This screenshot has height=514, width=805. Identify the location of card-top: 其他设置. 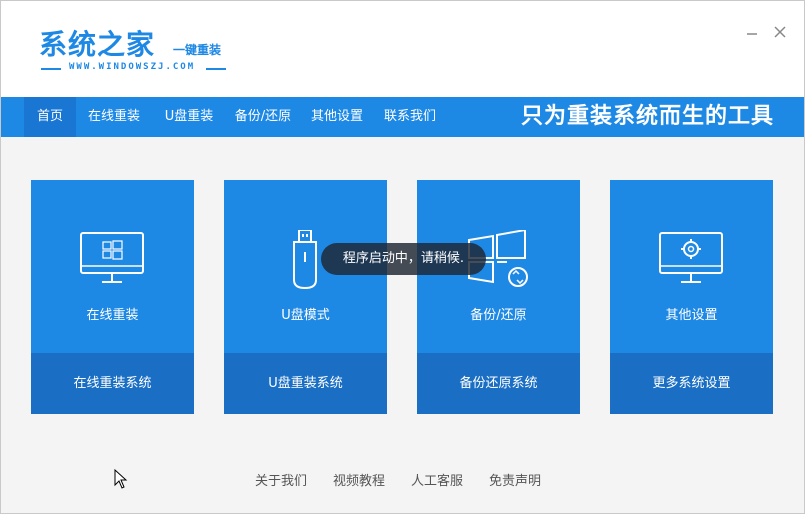
(691, 266).